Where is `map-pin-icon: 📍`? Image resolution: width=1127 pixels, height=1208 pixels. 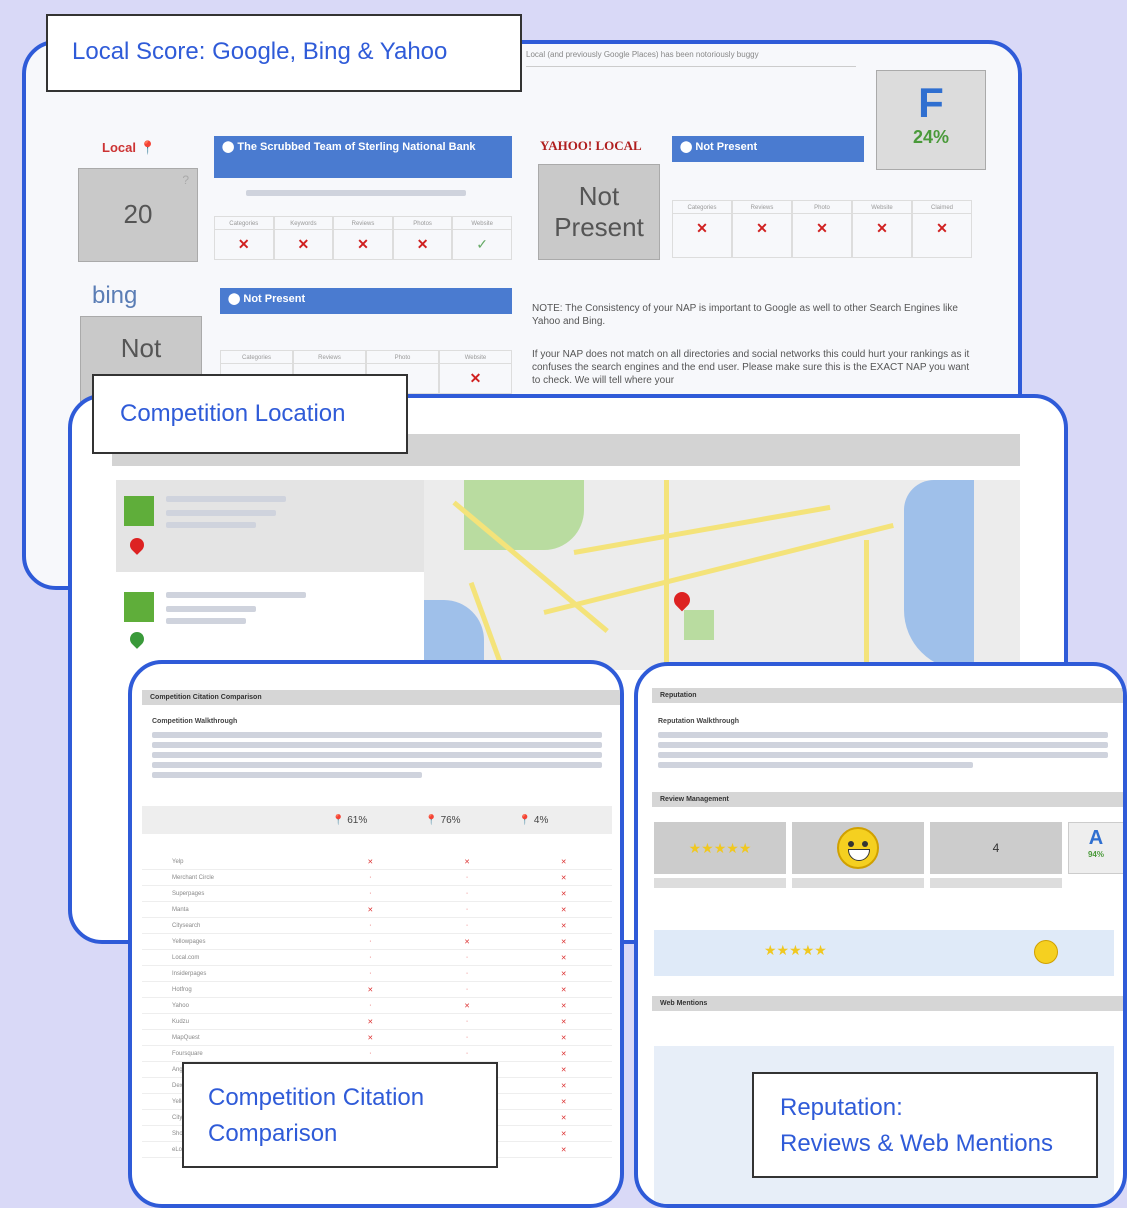 map-pin-icon: 📍 is located at coordinates (147, 147).